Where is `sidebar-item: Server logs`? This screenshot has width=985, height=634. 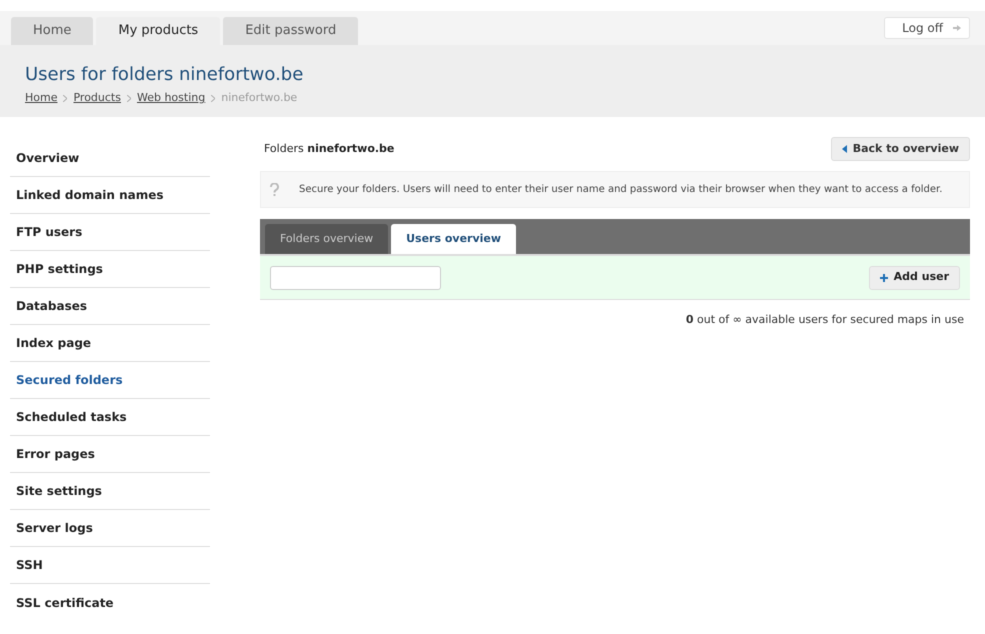
sidebar-item: Server logs is located at coordinates (110, 528).